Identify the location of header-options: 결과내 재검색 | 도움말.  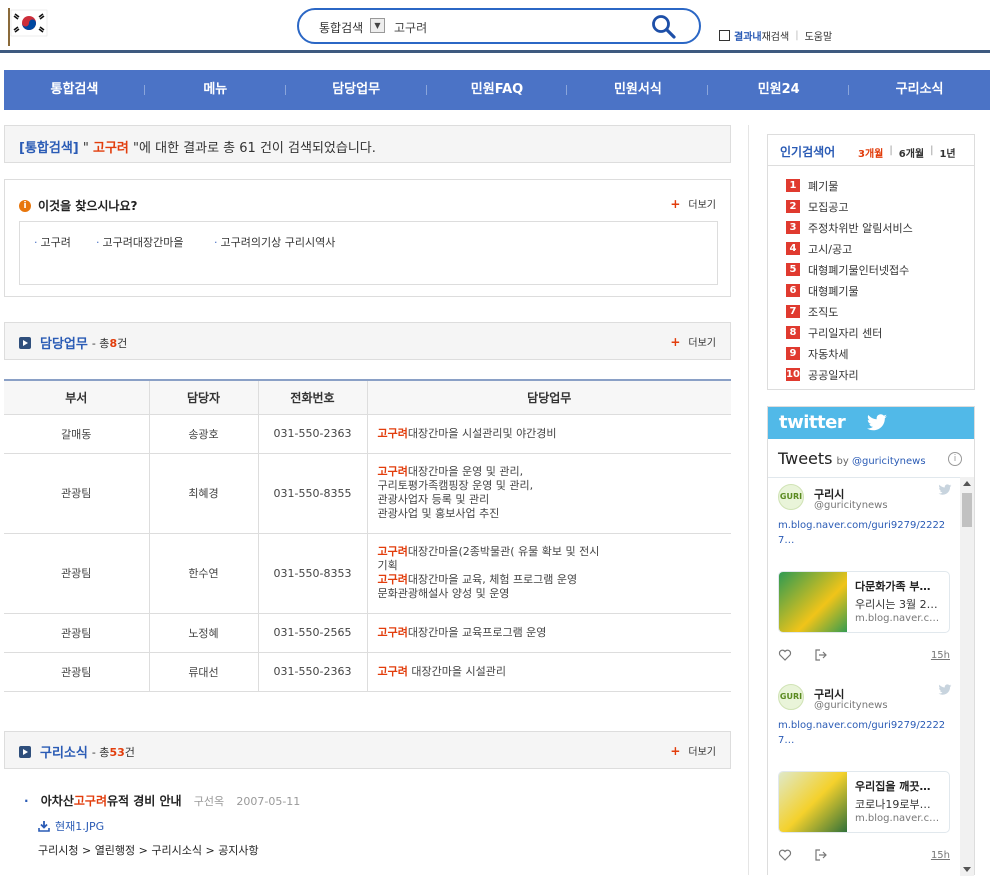
(775, 35).